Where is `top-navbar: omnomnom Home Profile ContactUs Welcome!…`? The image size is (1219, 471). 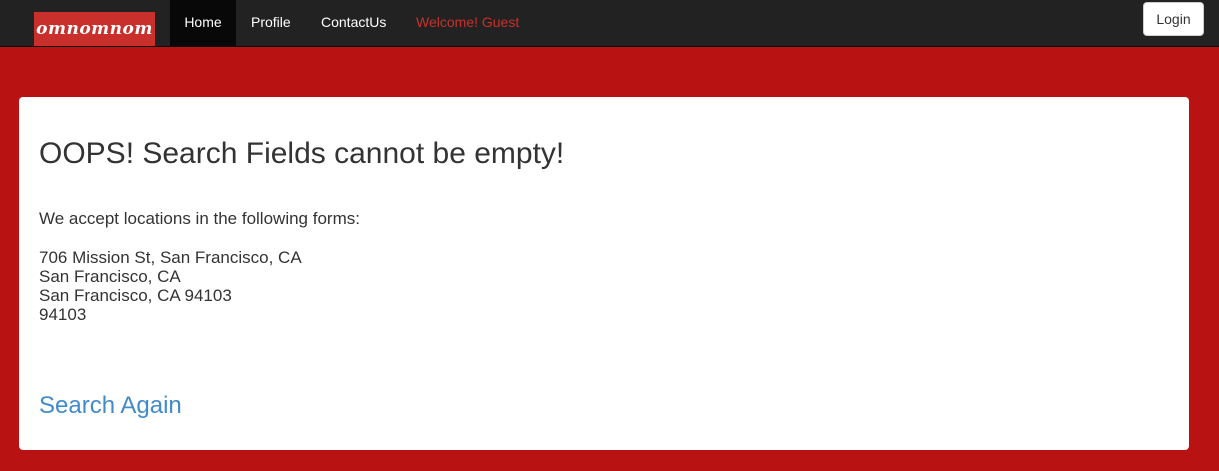 top-navbar: omnomnom Home Profile ContactUs Welcome!… is located at coordinates (609, 23).